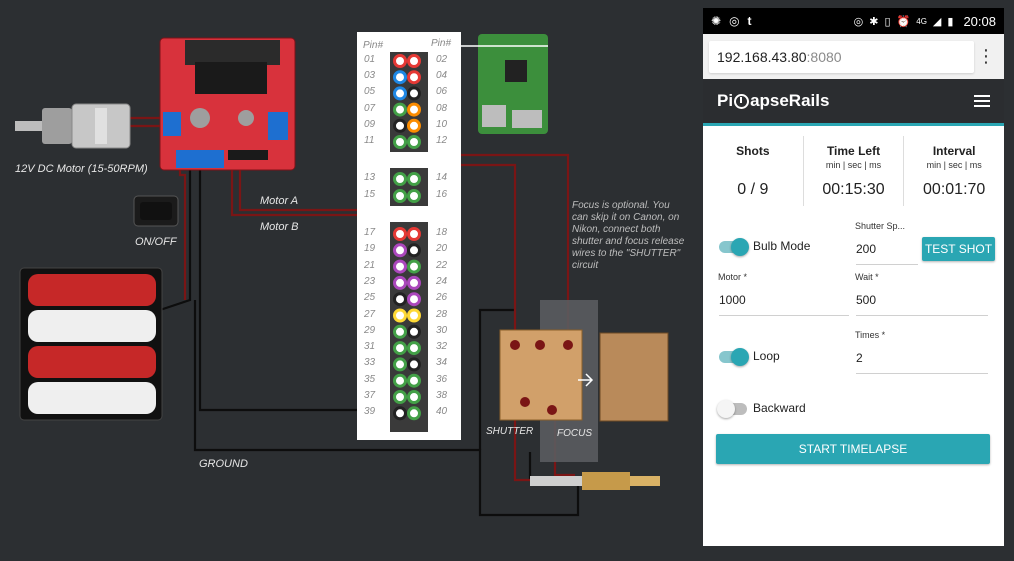  Describe the element at coordinates (370, 124) in the screenshot. I see `pin-number: 09` at that location.